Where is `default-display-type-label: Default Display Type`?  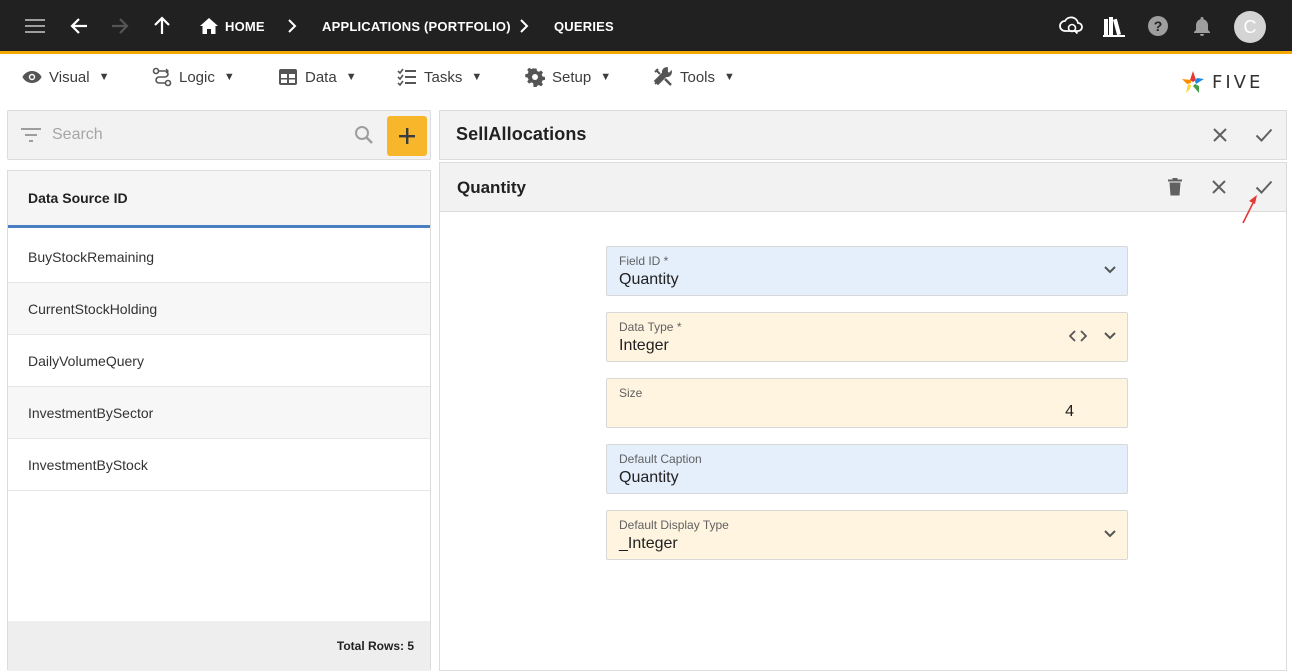
default-display-type-label: Default Display Type is located at coordinates (674, 525).